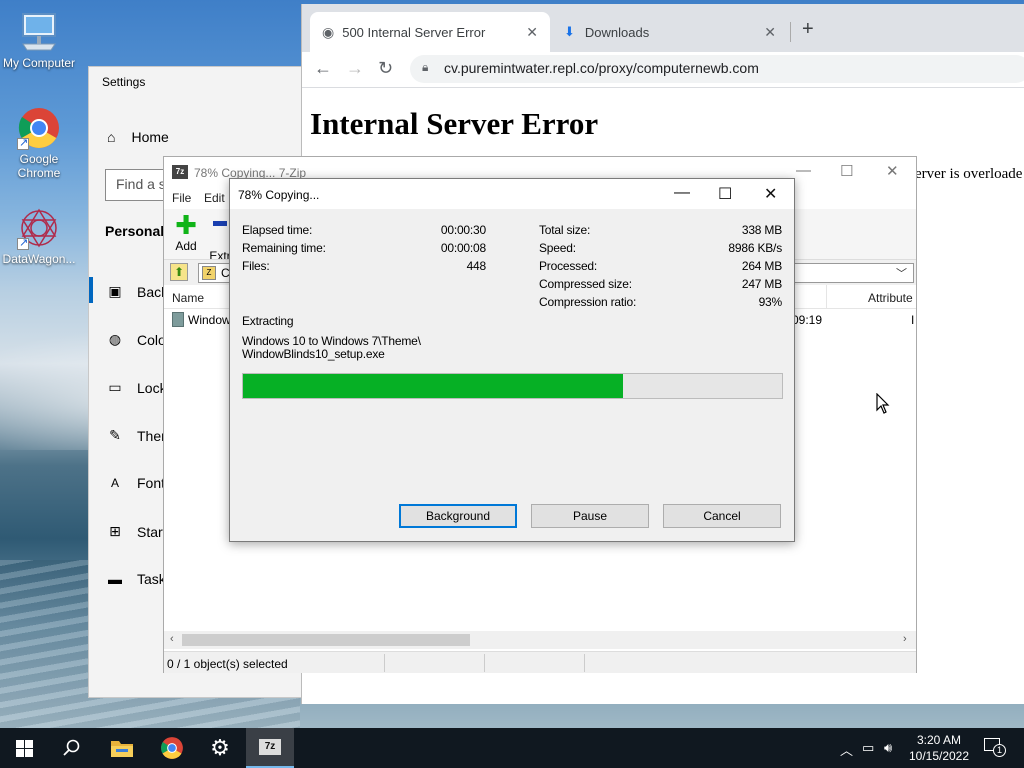  I want to click on start-button, so click(24, 748).